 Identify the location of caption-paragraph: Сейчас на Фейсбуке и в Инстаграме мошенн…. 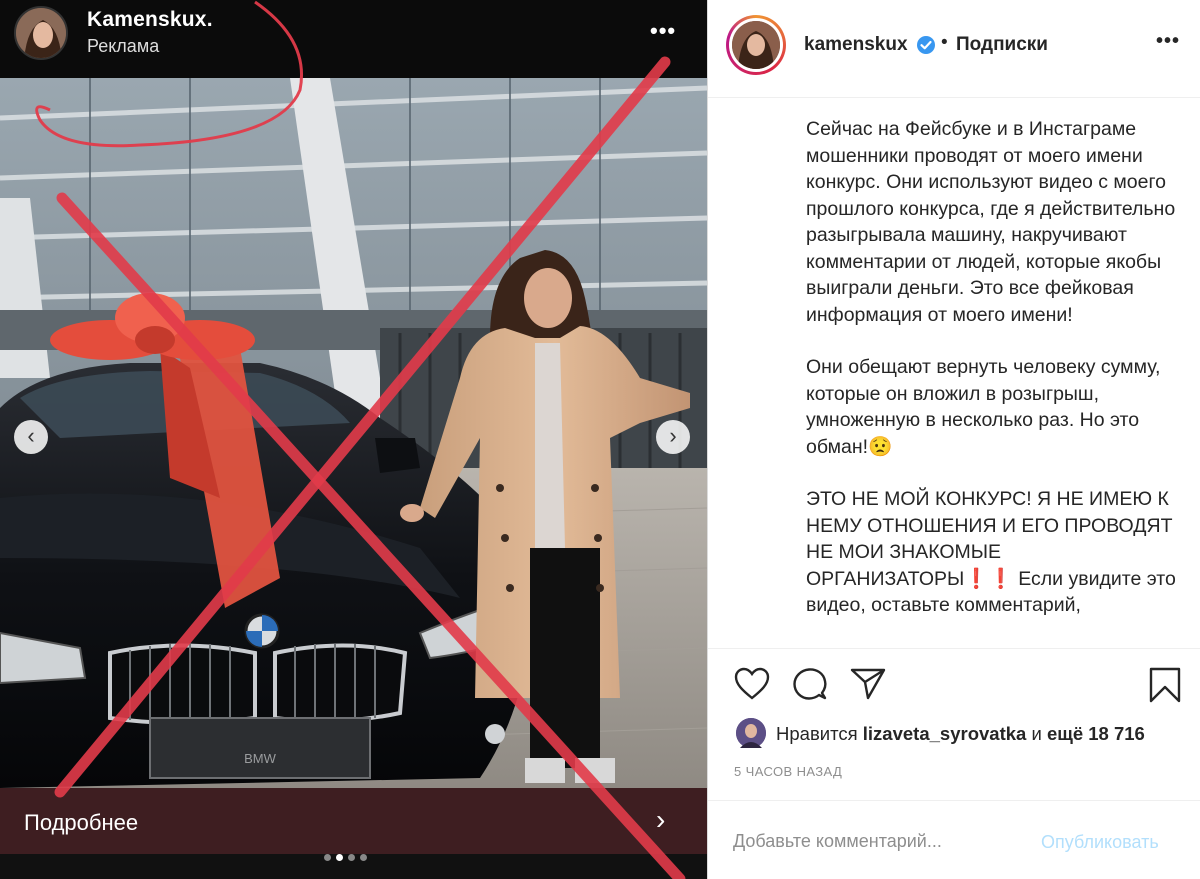
(991, 222).